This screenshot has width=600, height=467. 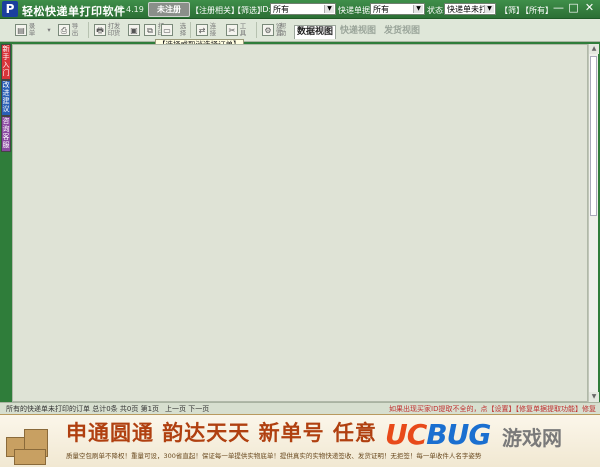 What do you see at coordinates (150, 30) in the screenshot?
I see `copy-icon: ⧉` at bounding box center [150, 30].